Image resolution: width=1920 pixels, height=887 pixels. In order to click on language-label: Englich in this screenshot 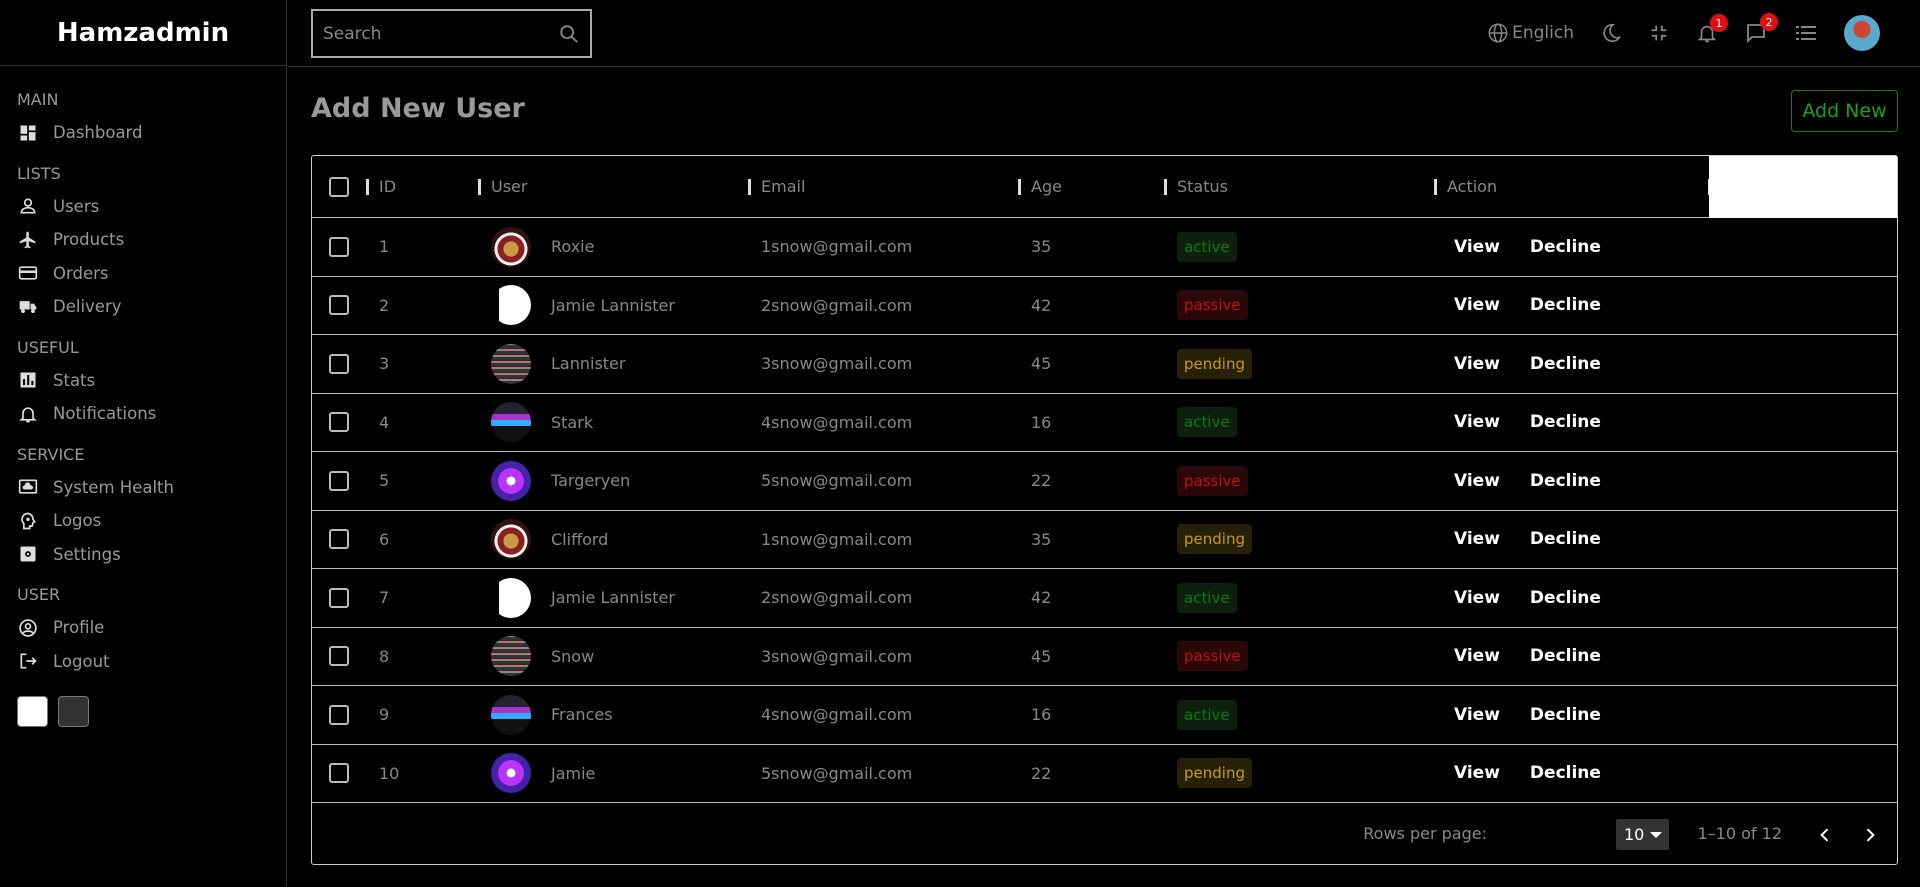, I will do `click(1543, 33)`.